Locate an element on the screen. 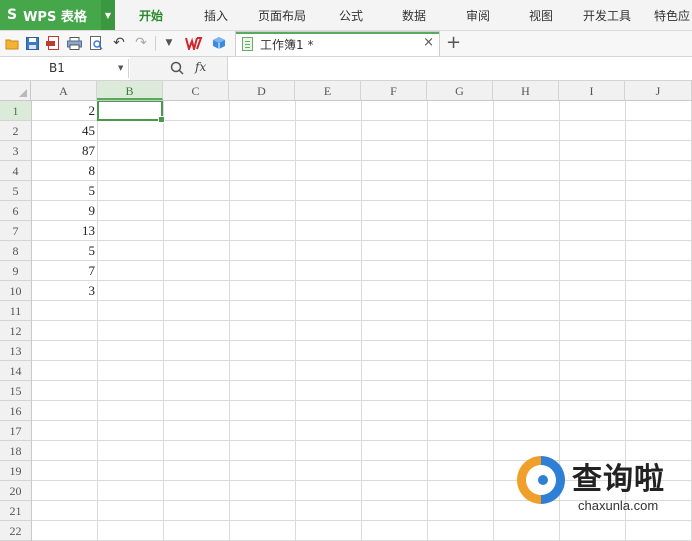  new-tab-button: + is located at coordinates (453, 42).